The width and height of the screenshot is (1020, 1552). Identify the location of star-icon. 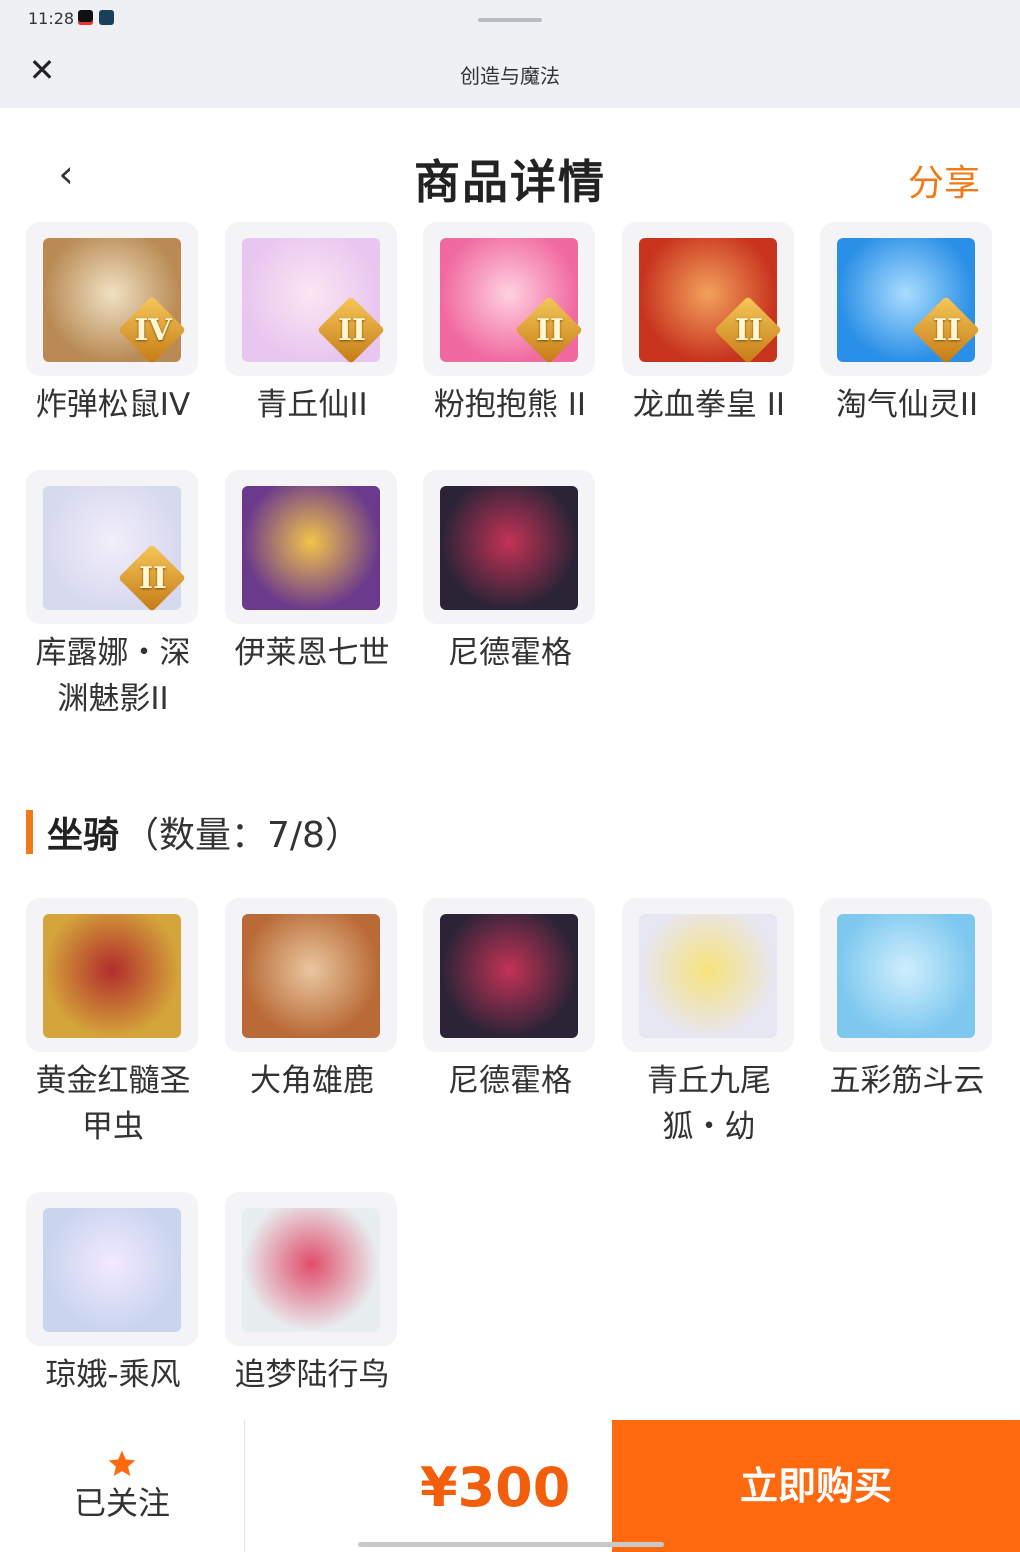
(122, 1463).